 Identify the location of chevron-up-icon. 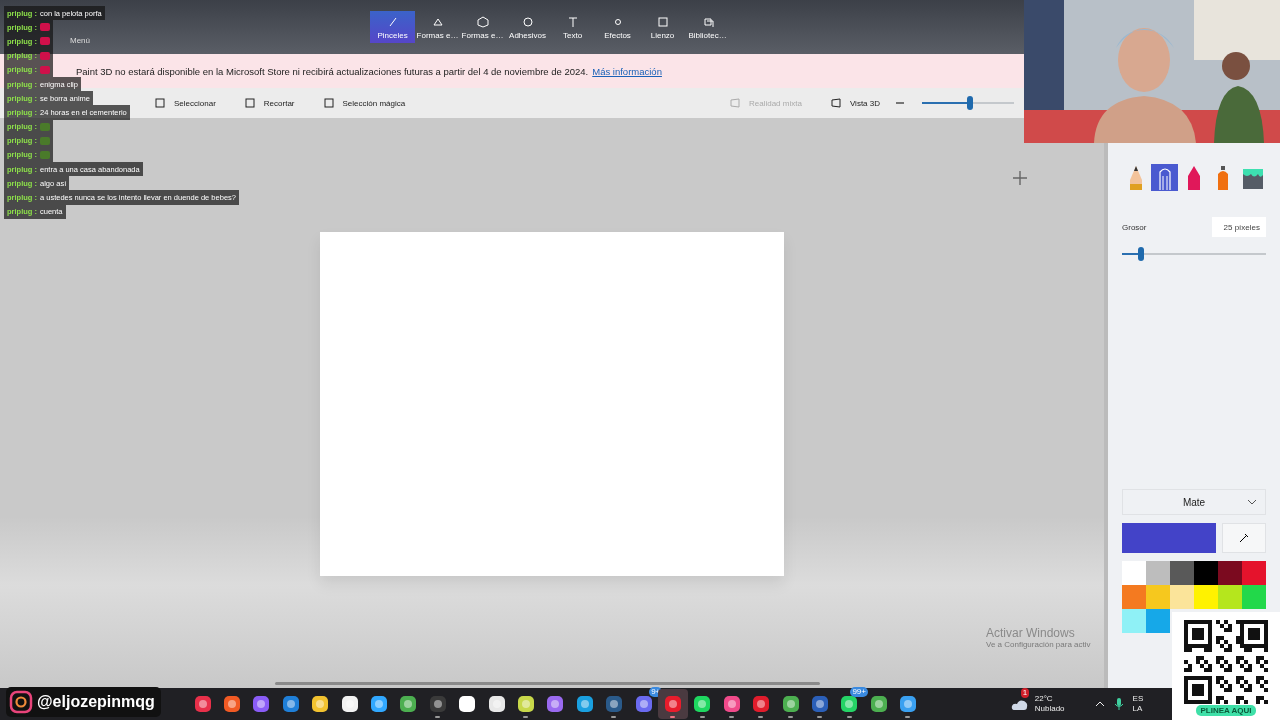
(1099, 704).